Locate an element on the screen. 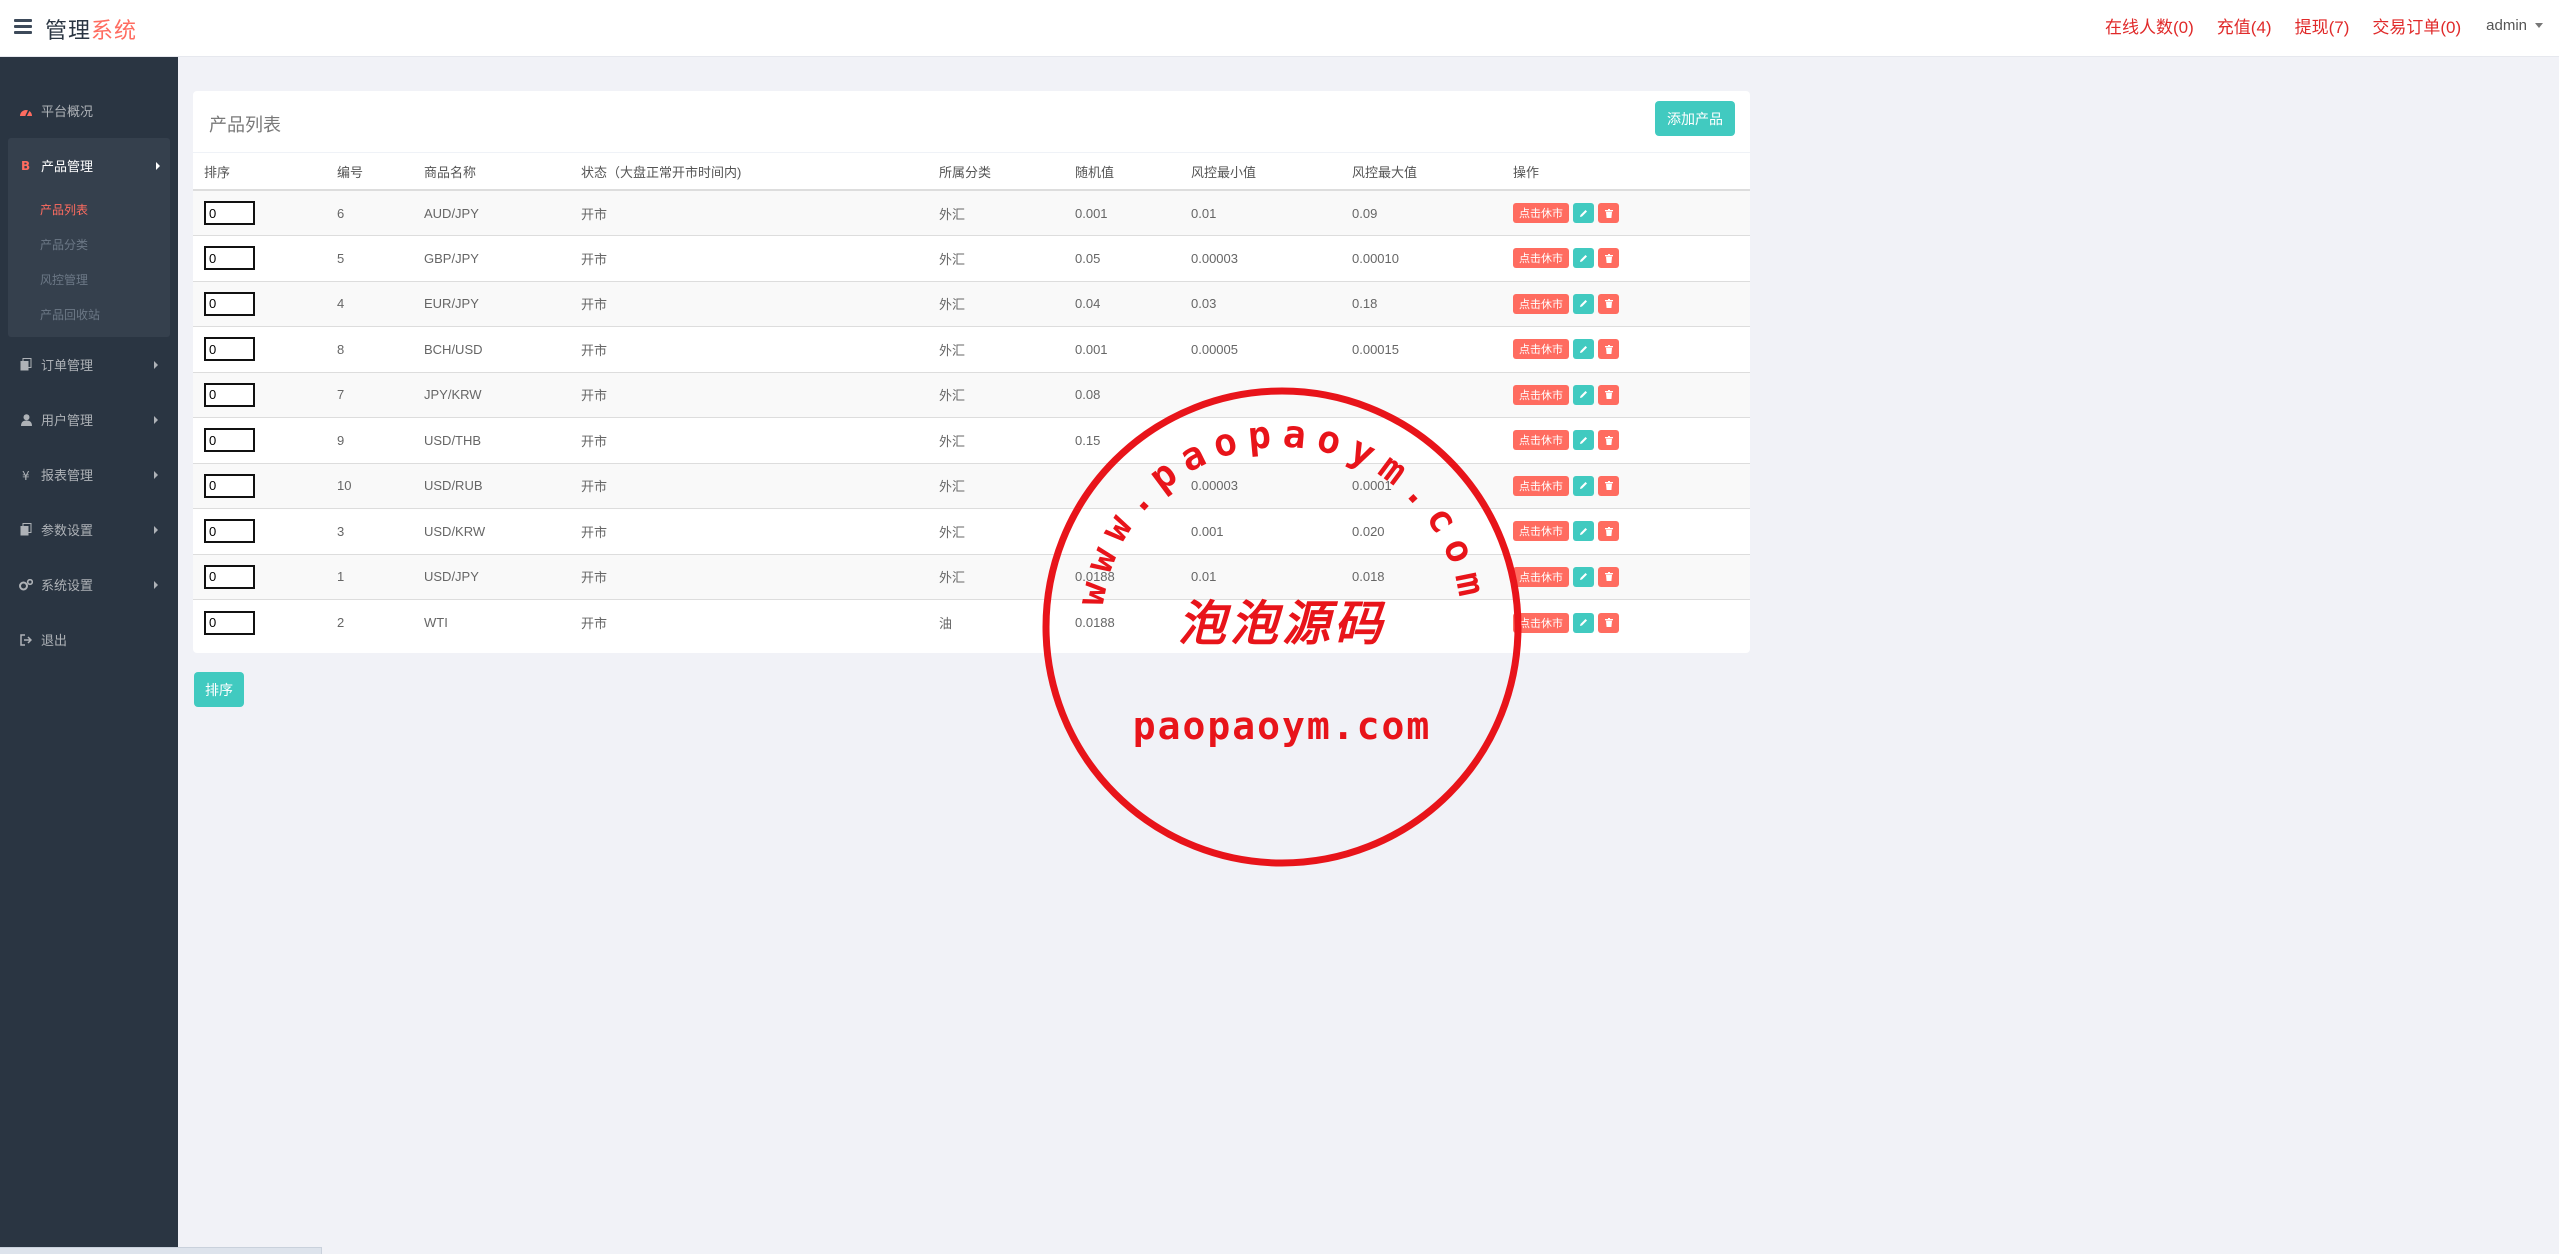 Image resolution: width=2559 pixels, height=1254 pixels. sidebar-subitem-recycle-bin: 产品回收站 is located at coordinates (89, 315).